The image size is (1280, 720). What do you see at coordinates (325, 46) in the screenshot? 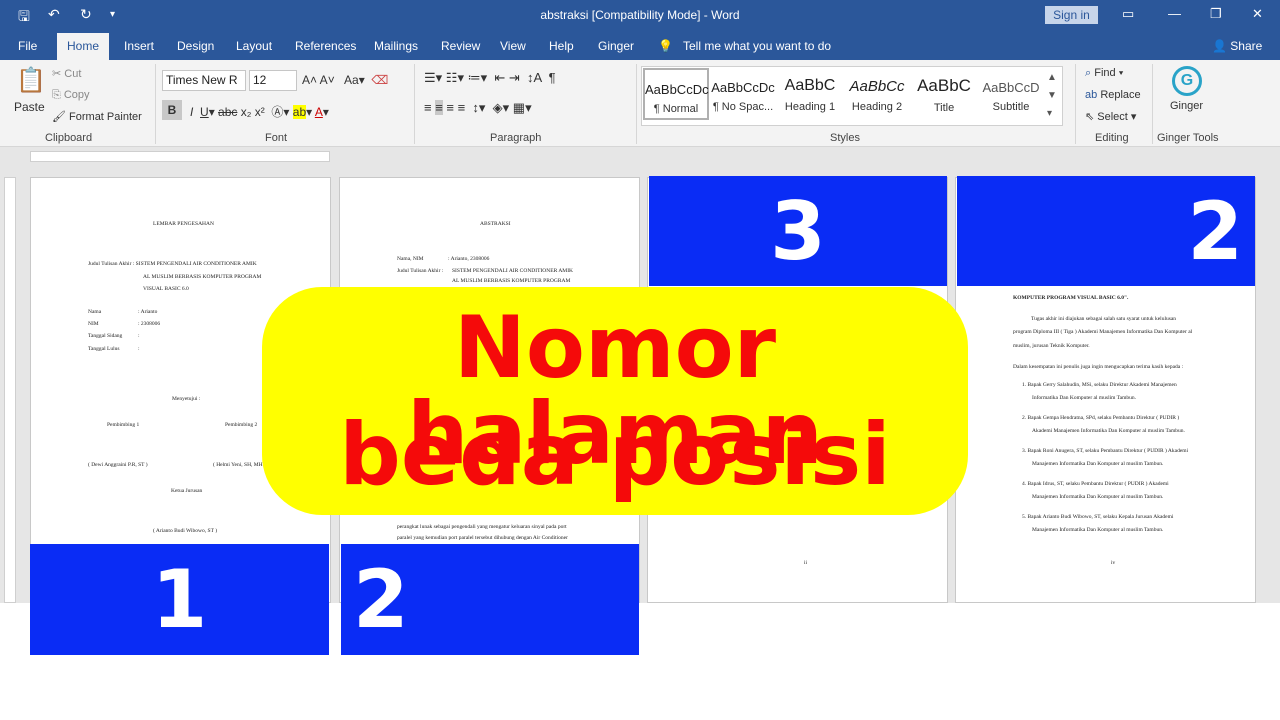
I see `tab-references: References` at bounding box center [325, 46].